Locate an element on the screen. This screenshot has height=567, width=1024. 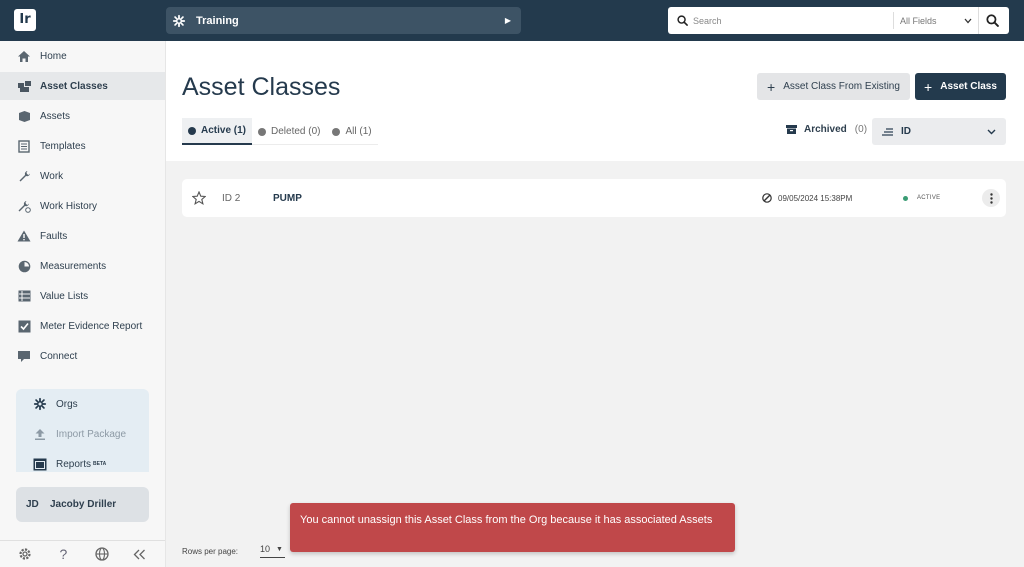
status-dot-icon is located at coordinates (905, 198).